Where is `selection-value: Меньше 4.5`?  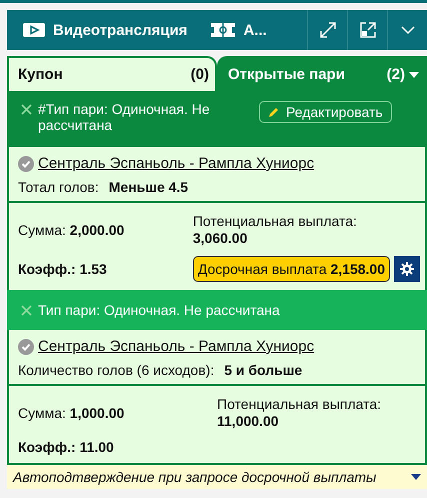 selection-value: Меньше 4.5 is located at coordinates (148, 187).